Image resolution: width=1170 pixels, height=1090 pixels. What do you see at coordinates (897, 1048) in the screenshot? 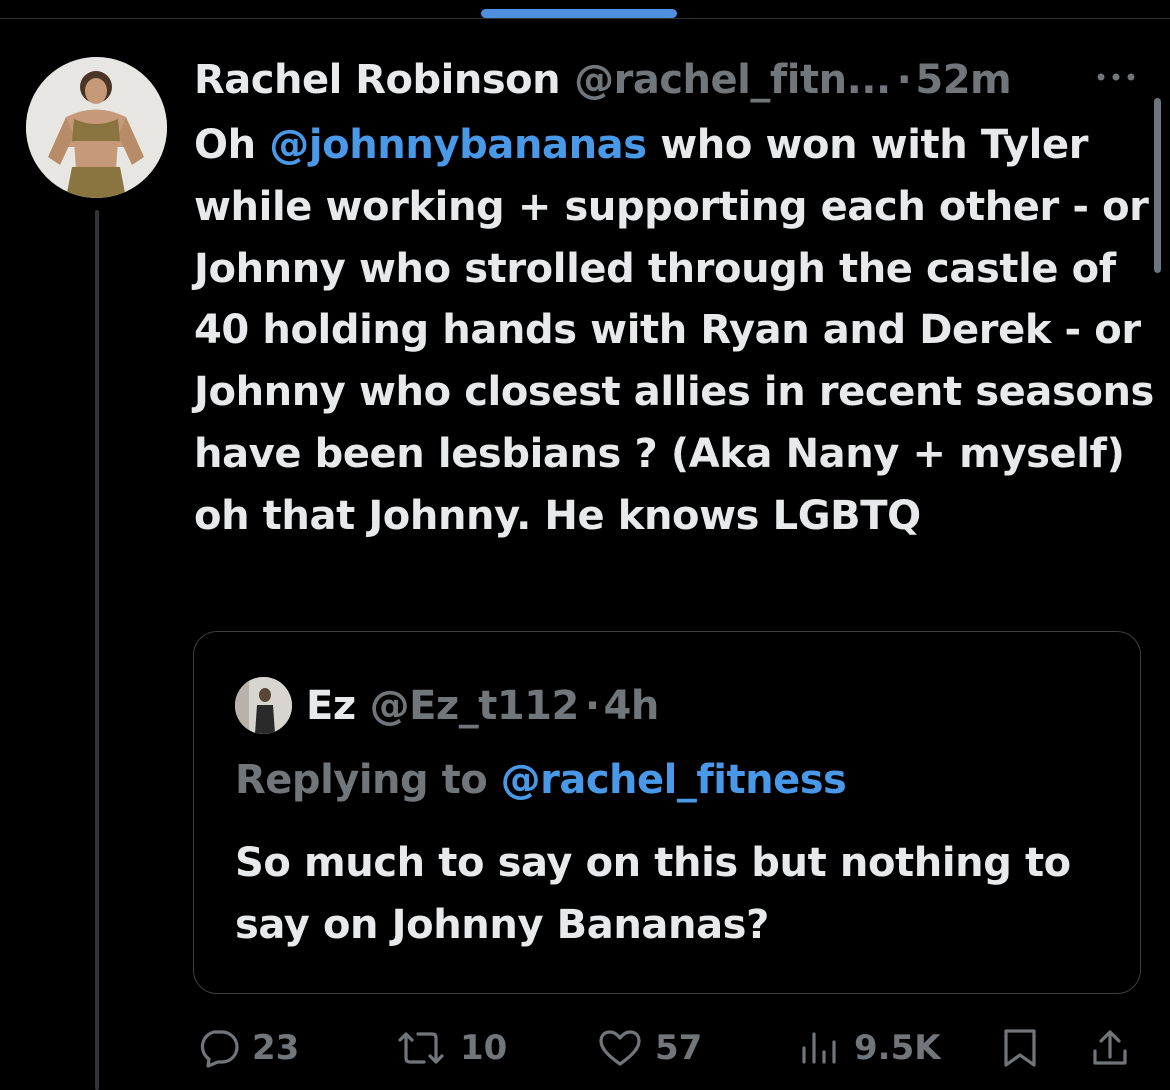
I see `view-count: 9.5K` at bounding box center [897, 1048].